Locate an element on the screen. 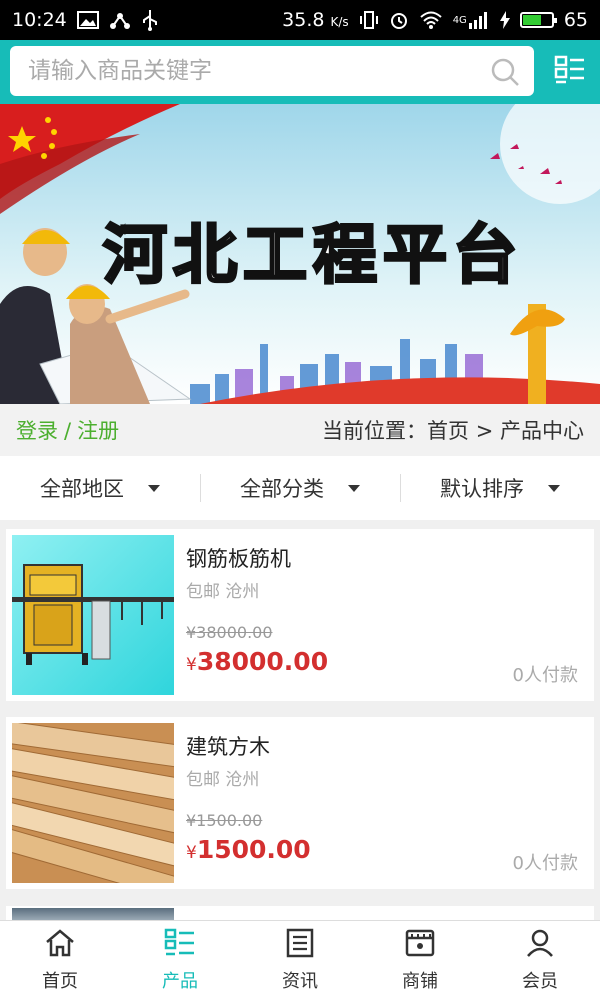 The height and width of the screenshot is (1000, 600). nav-store: 商铺 is located at coordinates (420, 960).